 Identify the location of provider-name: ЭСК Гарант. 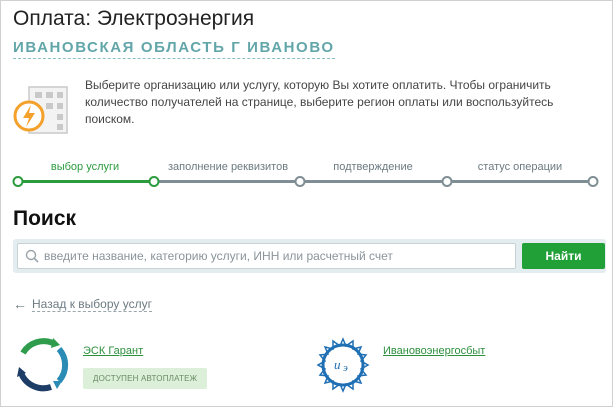
(113, 351).